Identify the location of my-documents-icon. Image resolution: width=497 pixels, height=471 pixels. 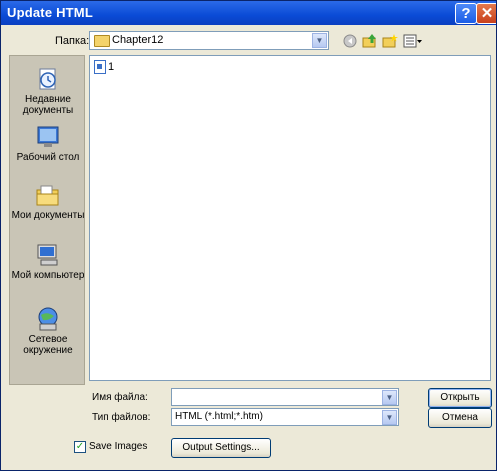
(47, 195).